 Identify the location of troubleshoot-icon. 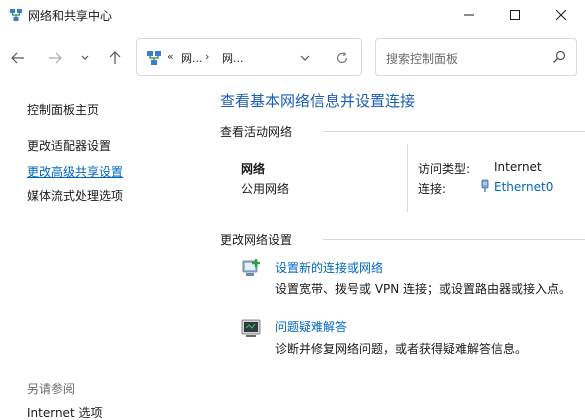
(252, 328).